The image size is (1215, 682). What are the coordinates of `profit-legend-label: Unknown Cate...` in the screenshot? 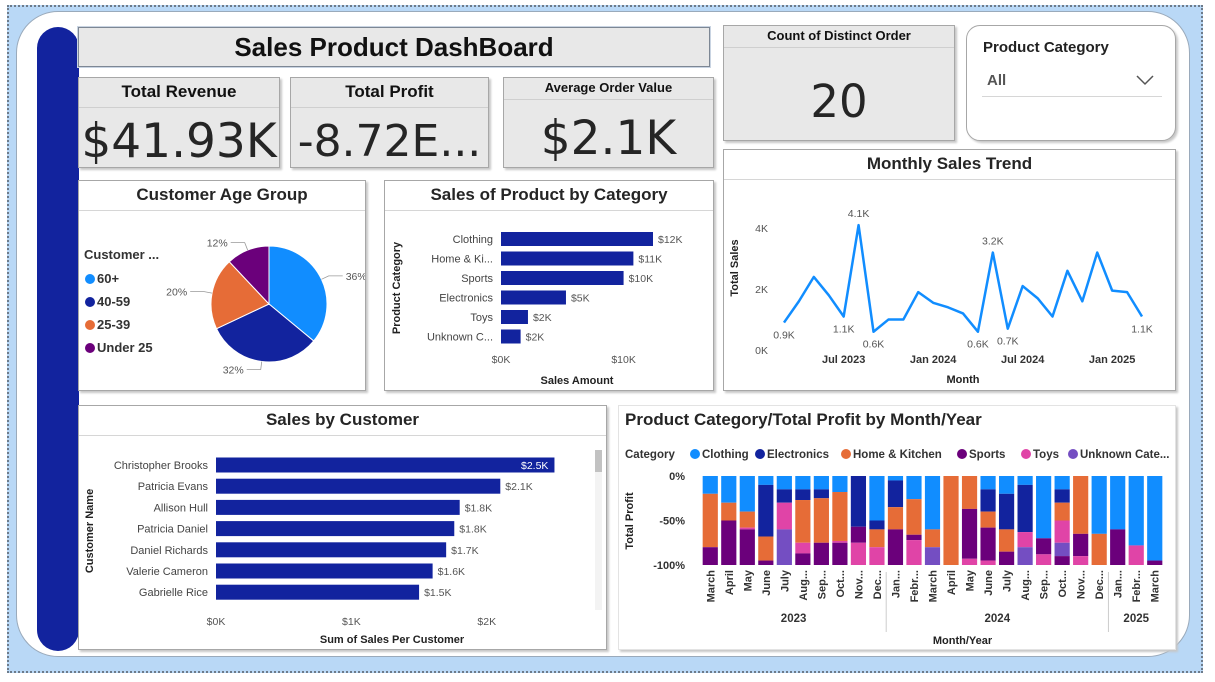 It's located at (1124, 455).